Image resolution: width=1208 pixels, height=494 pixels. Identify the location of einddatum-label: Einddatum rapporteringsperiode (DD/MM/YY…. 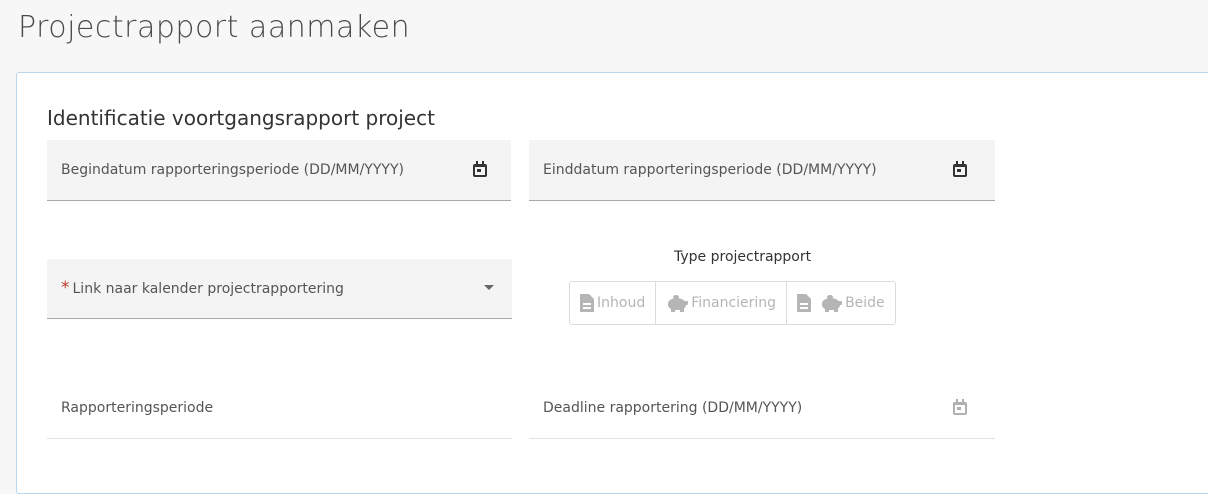
(710, 170).